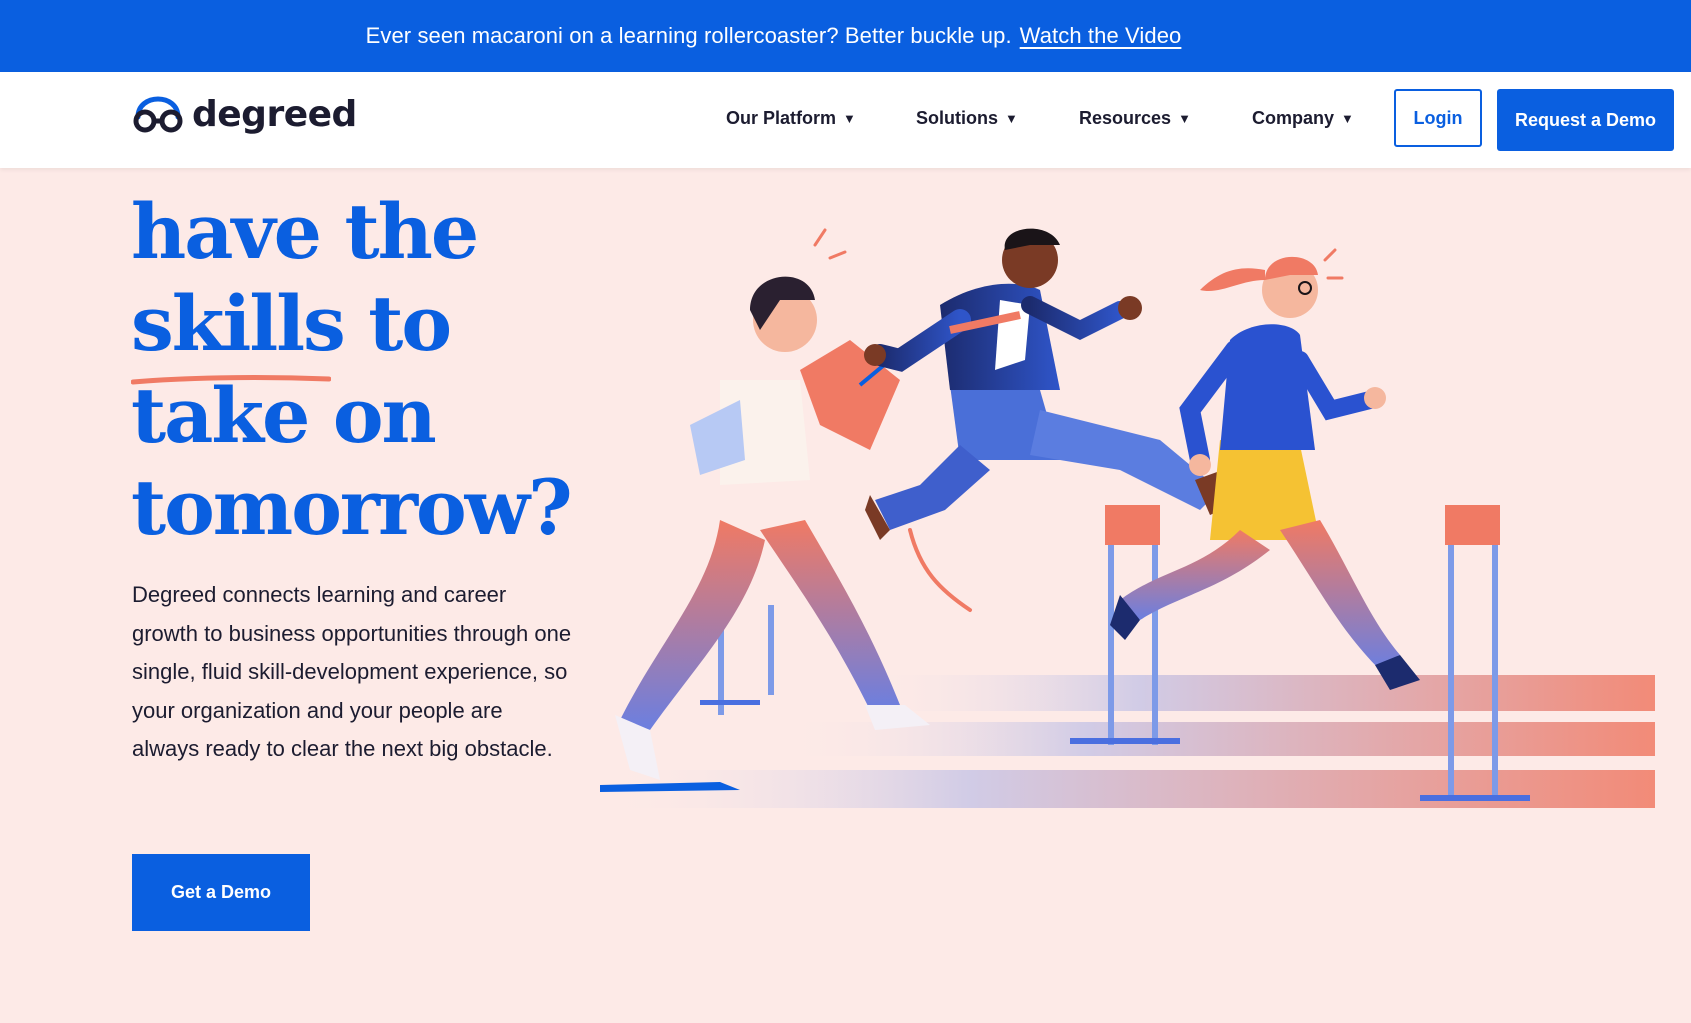  I want to click on headline-line: have the, so click(305, 231).